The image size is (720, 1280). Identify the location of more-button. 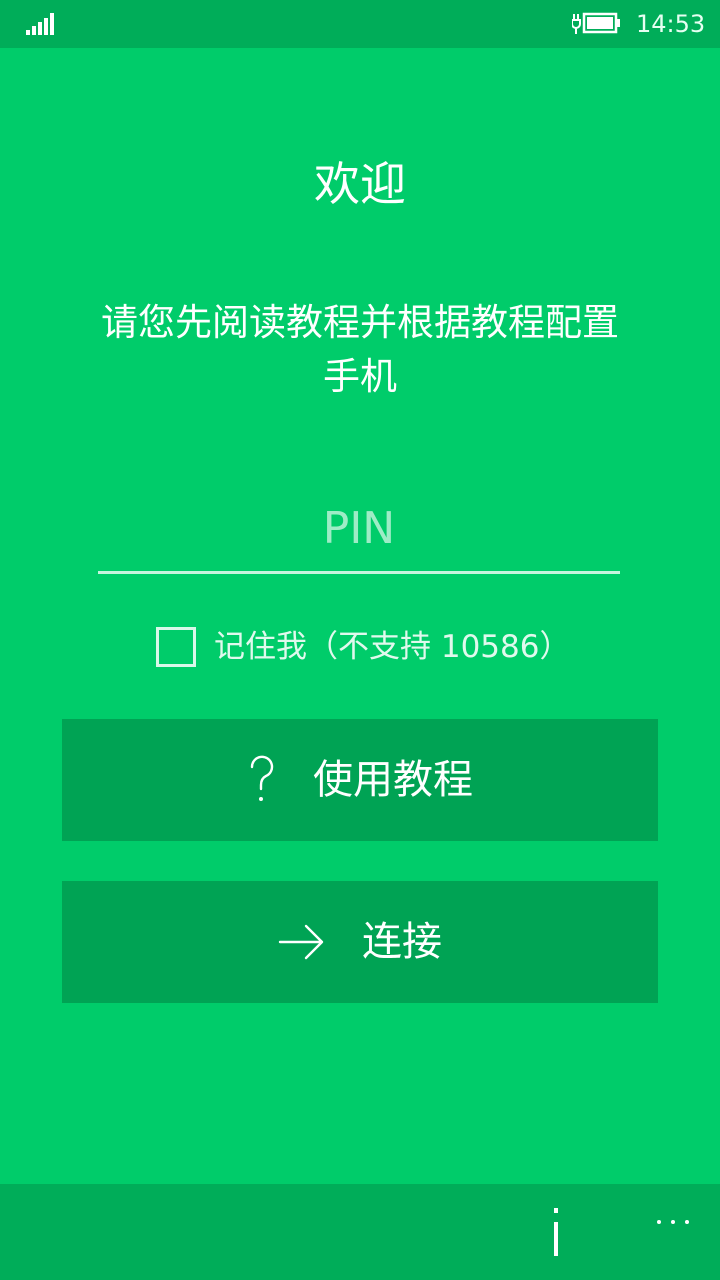
(673, 1222).